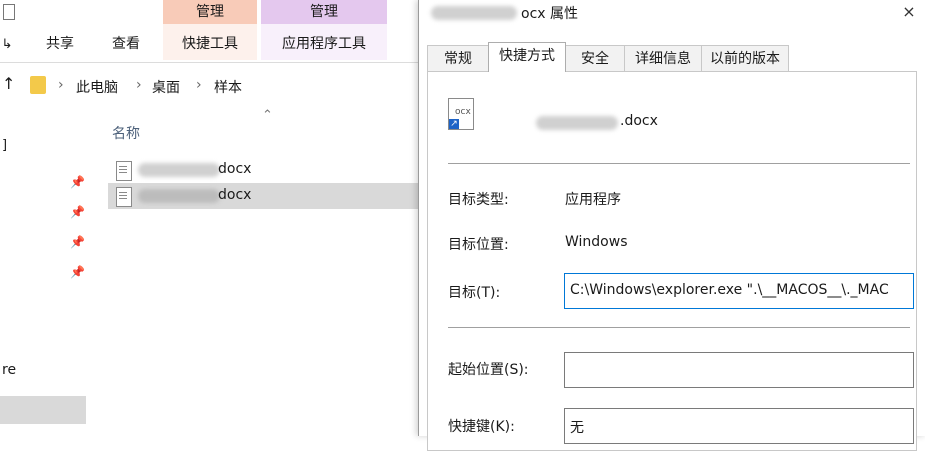 The image size is (925, 451). Describe the element at coordinates (577, 428) in the screenshot. I see `shortcut-key-input-value: 无` at that location.